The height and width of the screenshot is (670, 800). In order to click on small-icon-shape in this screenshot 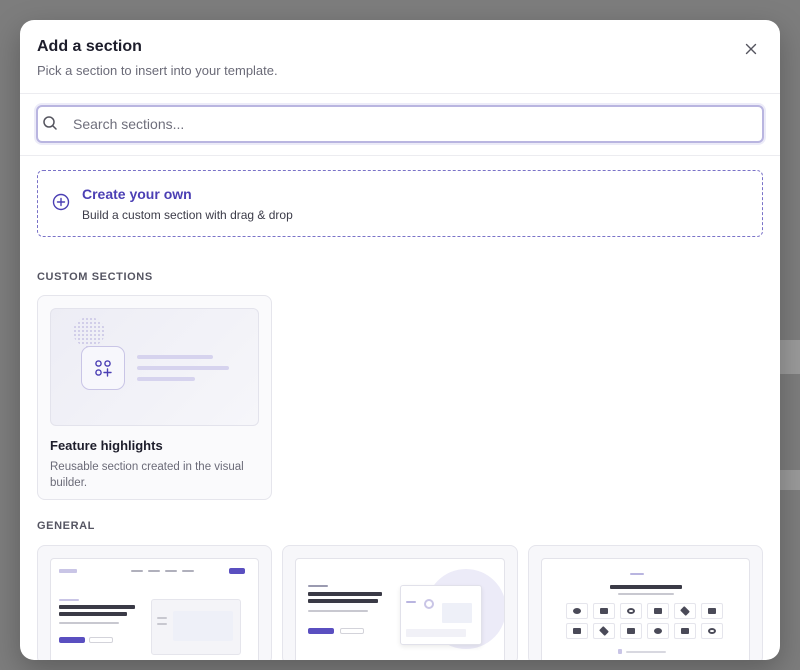, I will do `click(619, 651)`.